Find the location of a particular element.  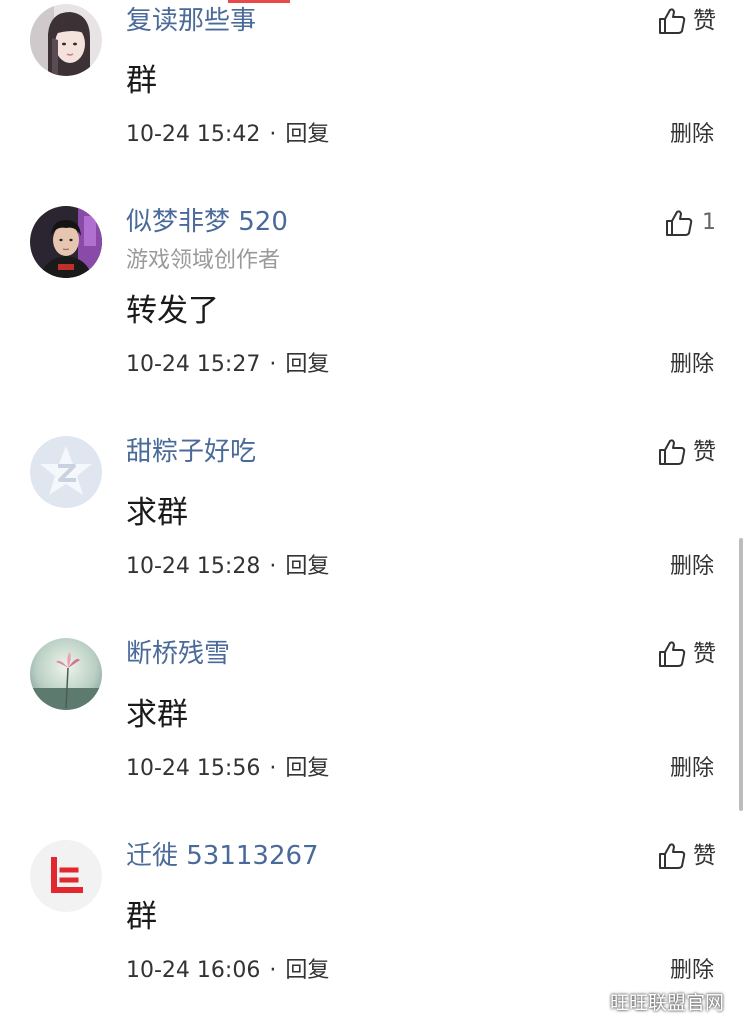

comment-meta: 10-24 15:28 · 回复 is located at coordinates (227, 567).